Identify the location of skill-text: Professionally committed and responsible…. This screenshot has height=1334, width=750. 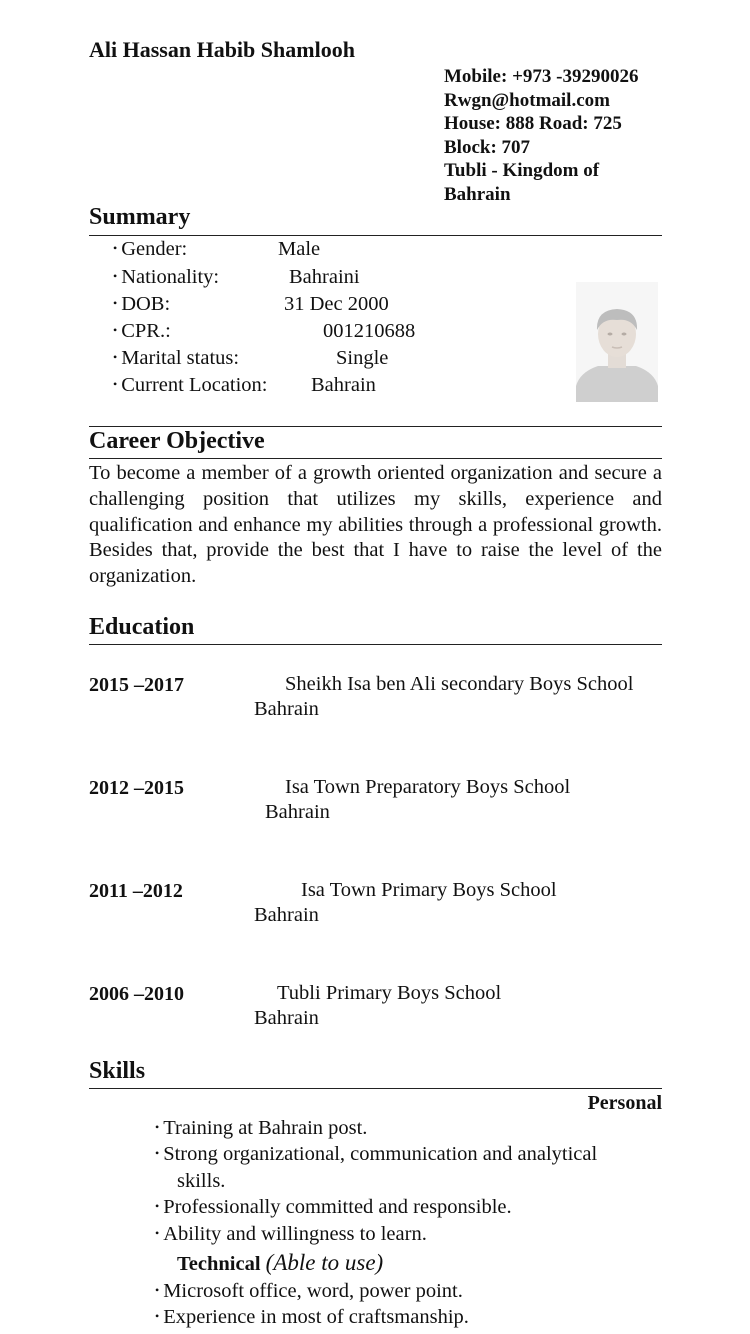
(337, 1207).